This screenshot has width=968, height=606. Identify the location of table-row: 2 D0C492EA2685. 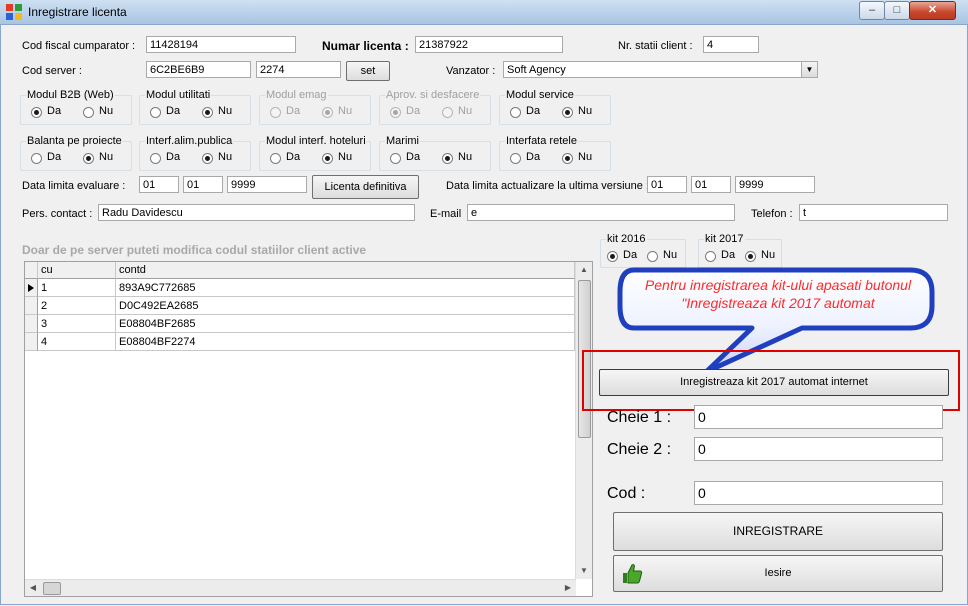
(300, 306).